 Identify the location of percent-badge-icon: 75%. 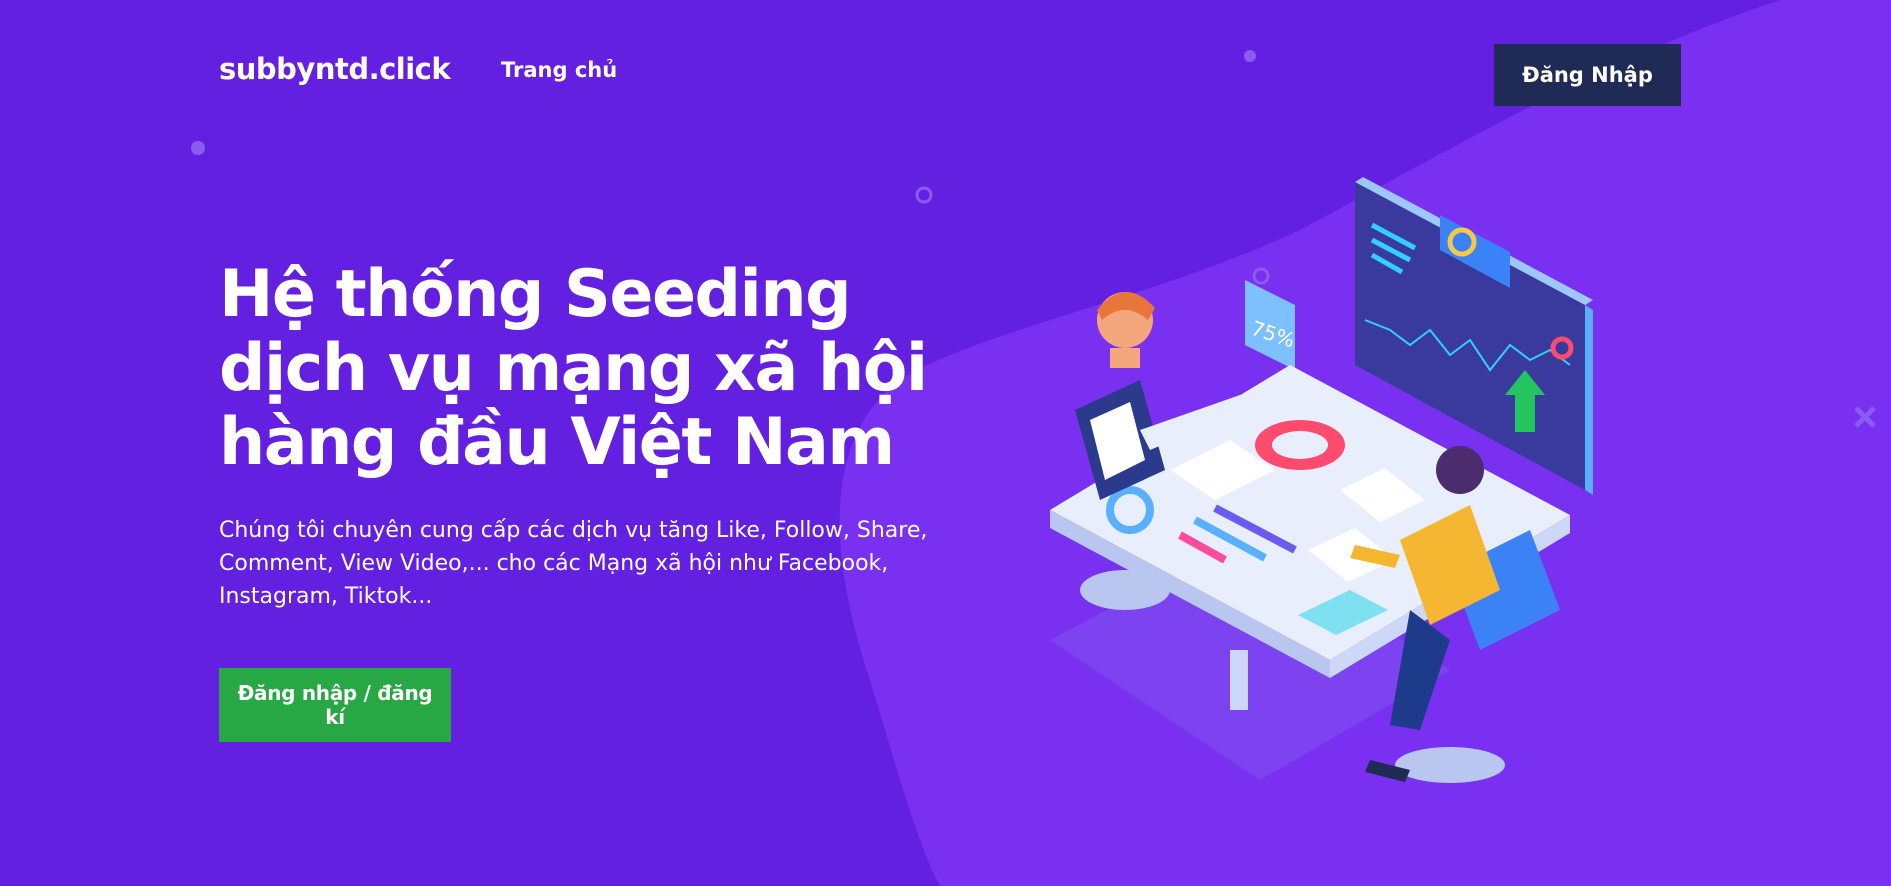
(1271, 325).